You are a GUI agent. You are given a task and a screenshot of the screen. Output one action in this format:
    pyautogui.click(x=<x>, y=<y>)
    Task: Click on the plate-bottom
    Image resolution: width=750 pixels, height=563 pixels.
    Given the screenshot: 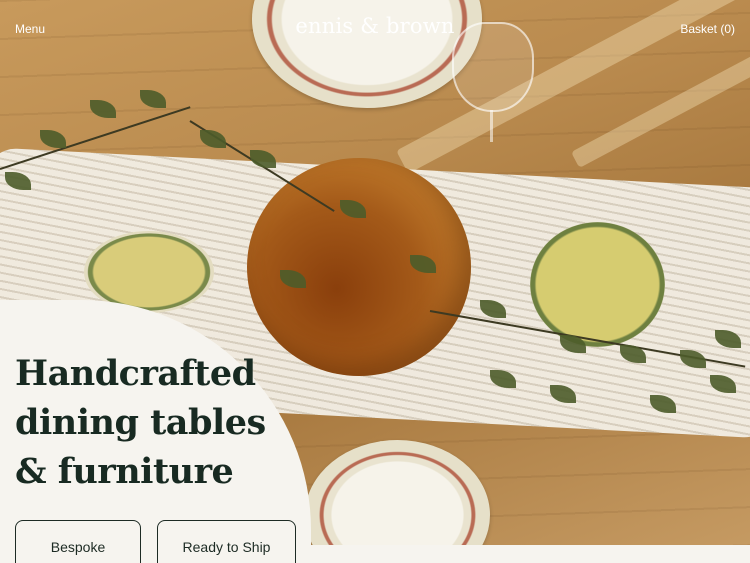 What is the action you would take?
    pyautogui.click(x=397, y=492)
    